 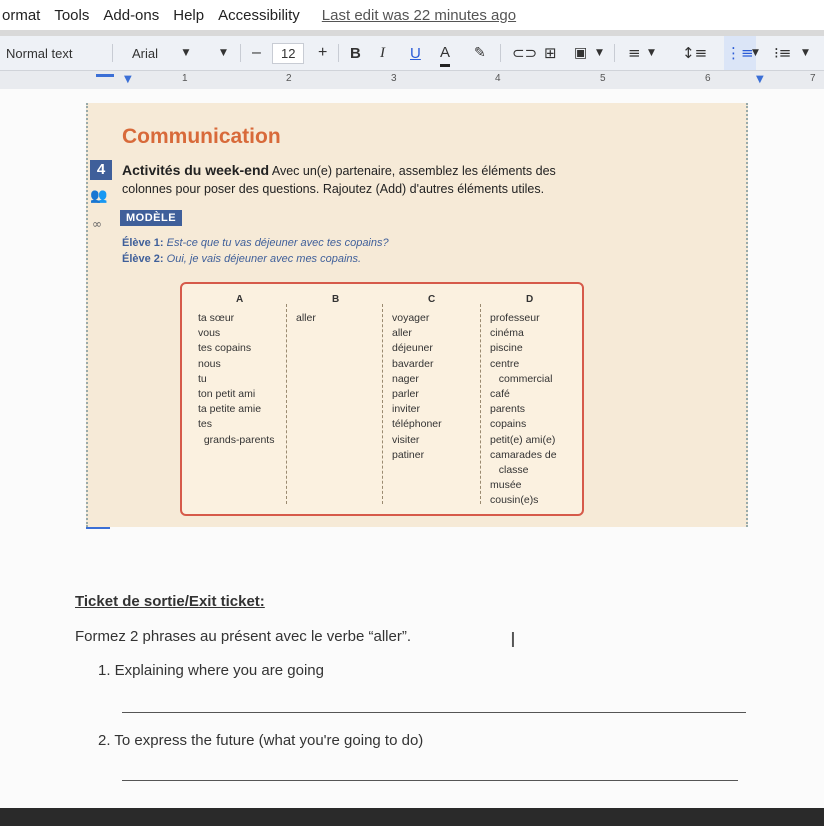 I want to click on left-indent-marker, so click(x=105, y=75).